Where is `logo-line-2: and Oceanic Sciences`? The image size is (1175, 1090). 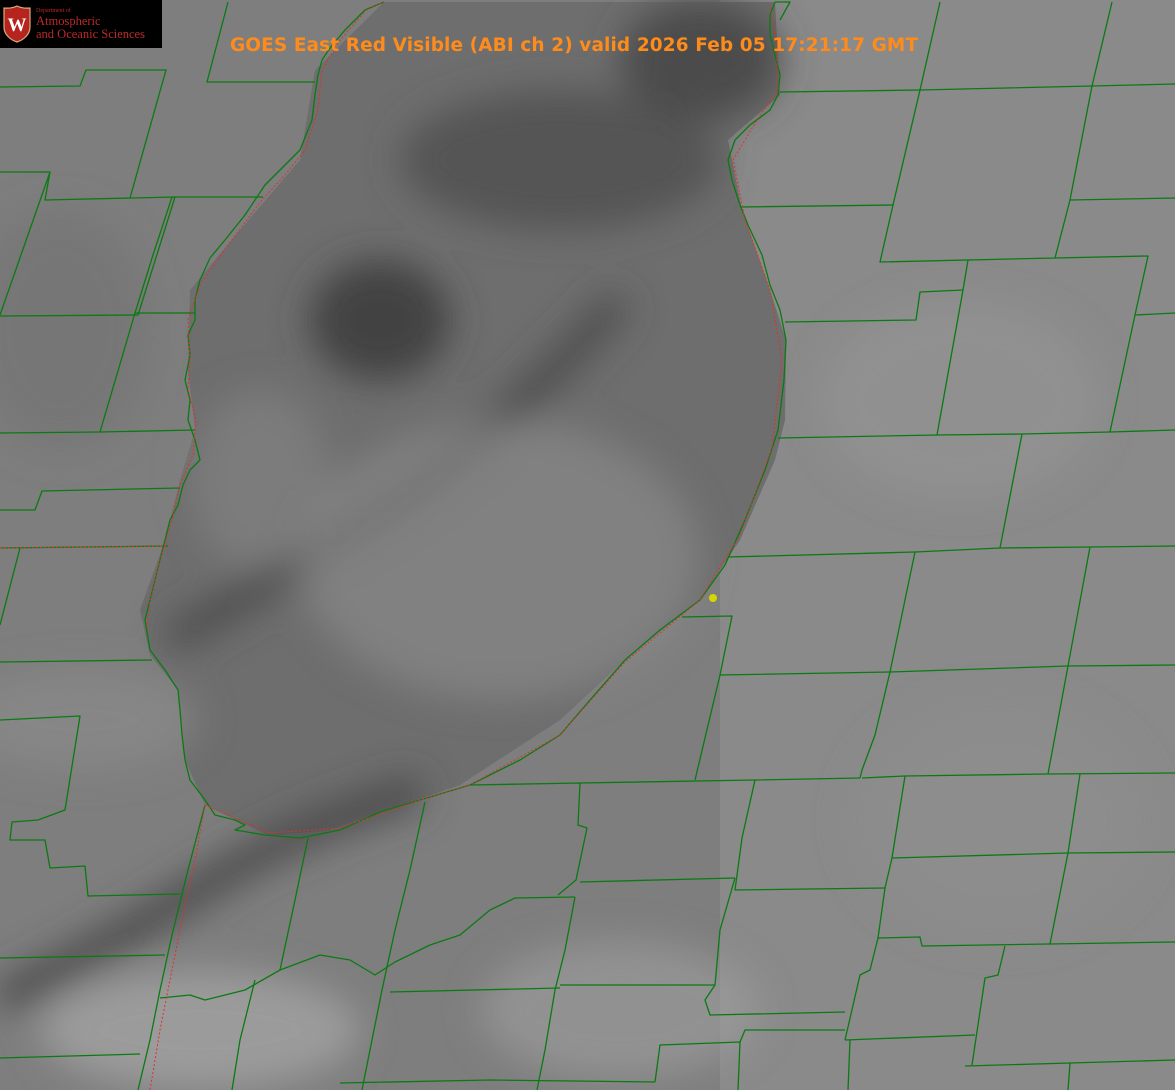 logo-line-2: and Oceanic Sciences is located at coordinates (90, 33).